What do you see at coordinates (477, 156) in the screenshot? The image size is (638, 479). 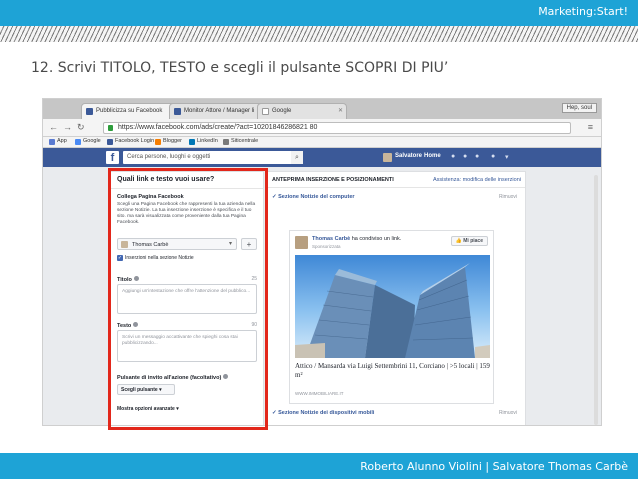 I see `notifications-icon: ●` at bounding box center [477, 156].